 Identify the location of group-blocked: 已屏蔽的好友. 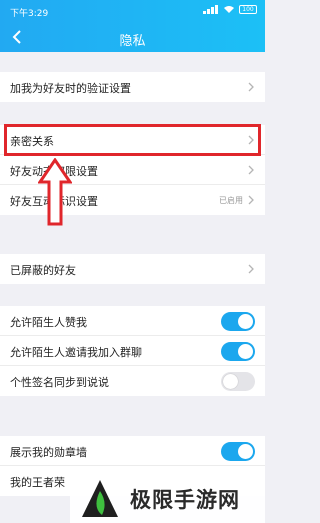
(132, 269).